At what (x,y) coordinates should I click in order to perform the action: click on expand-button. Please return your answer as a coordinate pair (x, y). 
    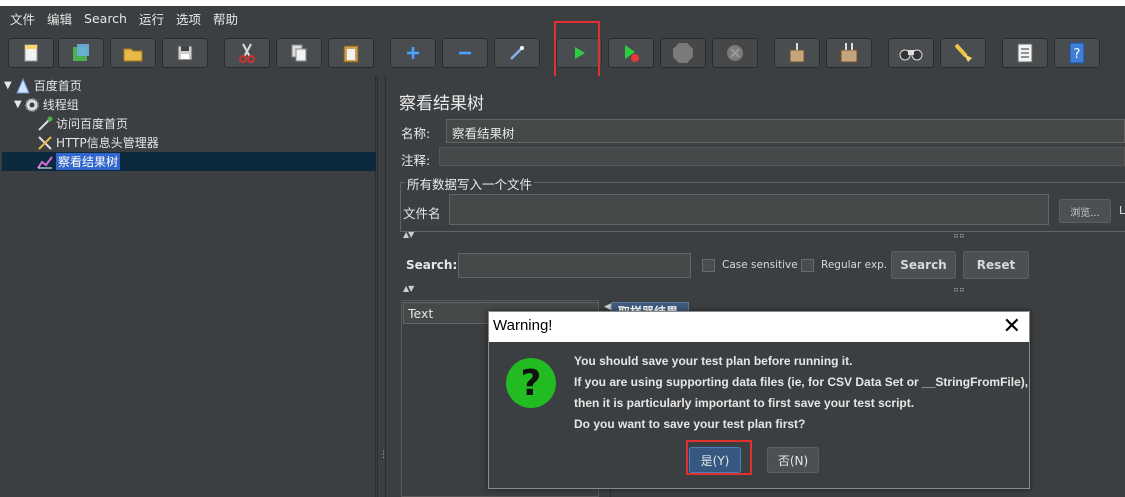
    Looking at the image, I should click on (413, 53).